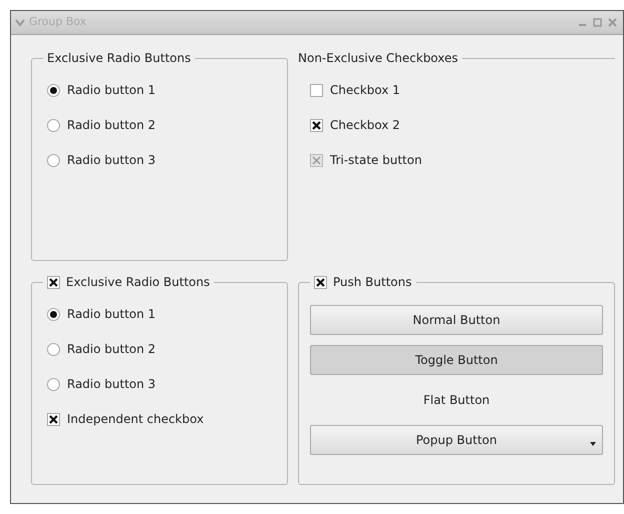 Image resolution: width=624 pixels, height=514 pixels. What do you see at coordinates (365, 90) in the screenshot?
I see `option-label: Checkbox 1` at bounding box center [365, 90].